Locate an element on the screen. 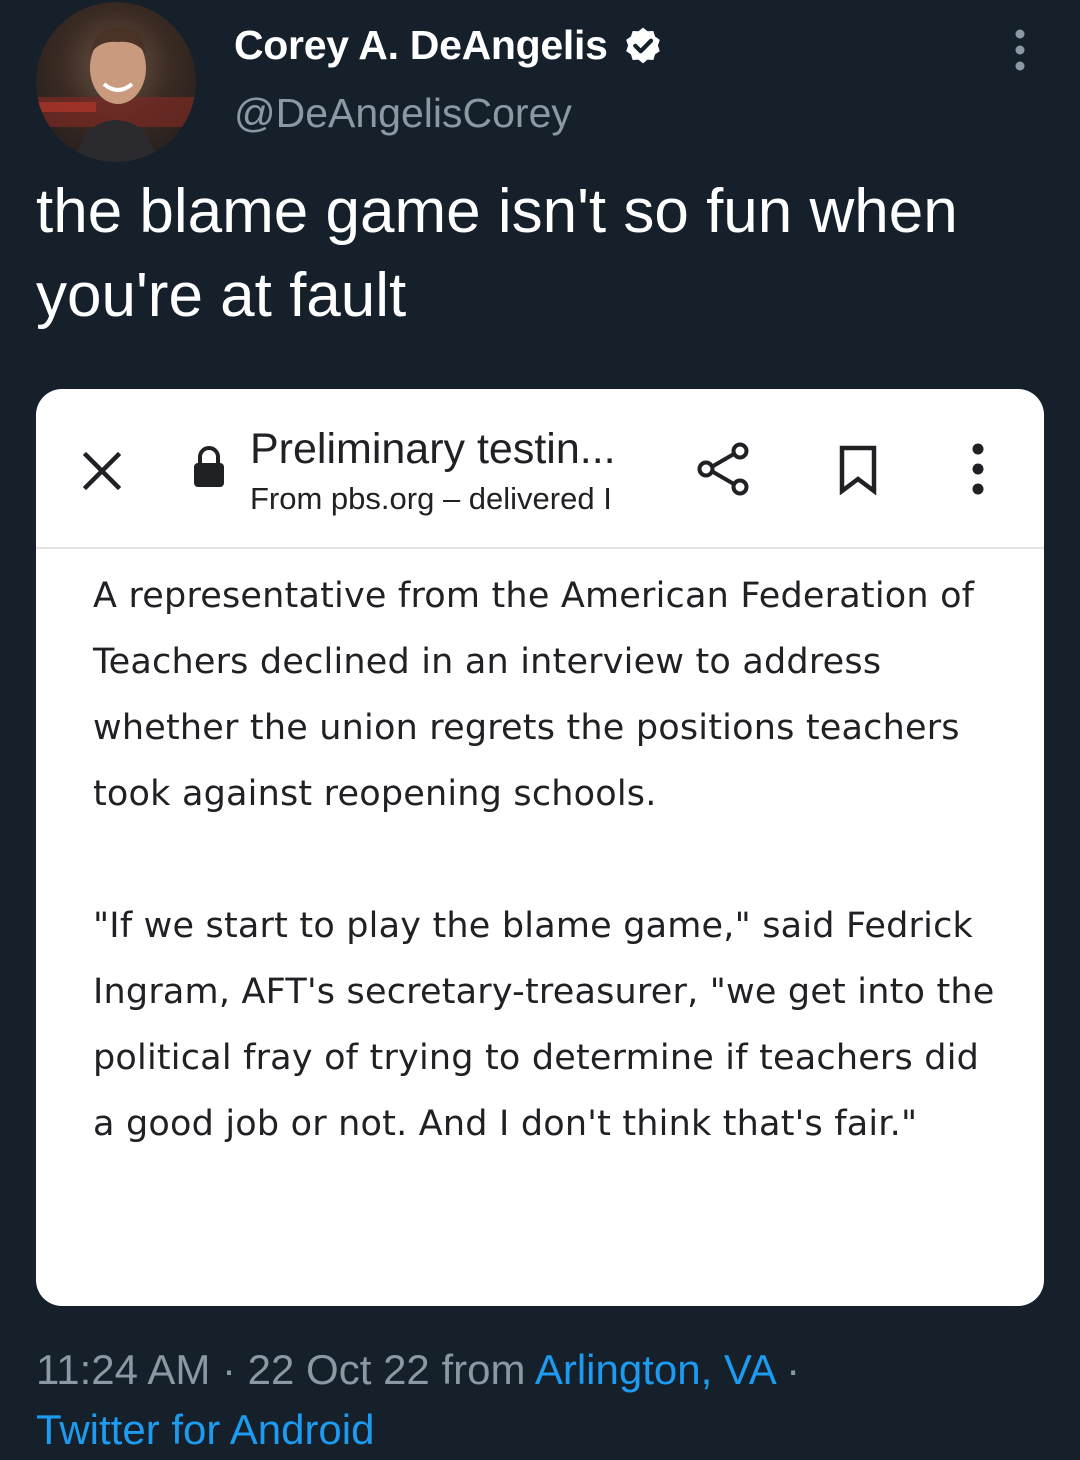 This screenshot has height=1460, width=1080. from-label: from is located at coordinates (482, 1369).